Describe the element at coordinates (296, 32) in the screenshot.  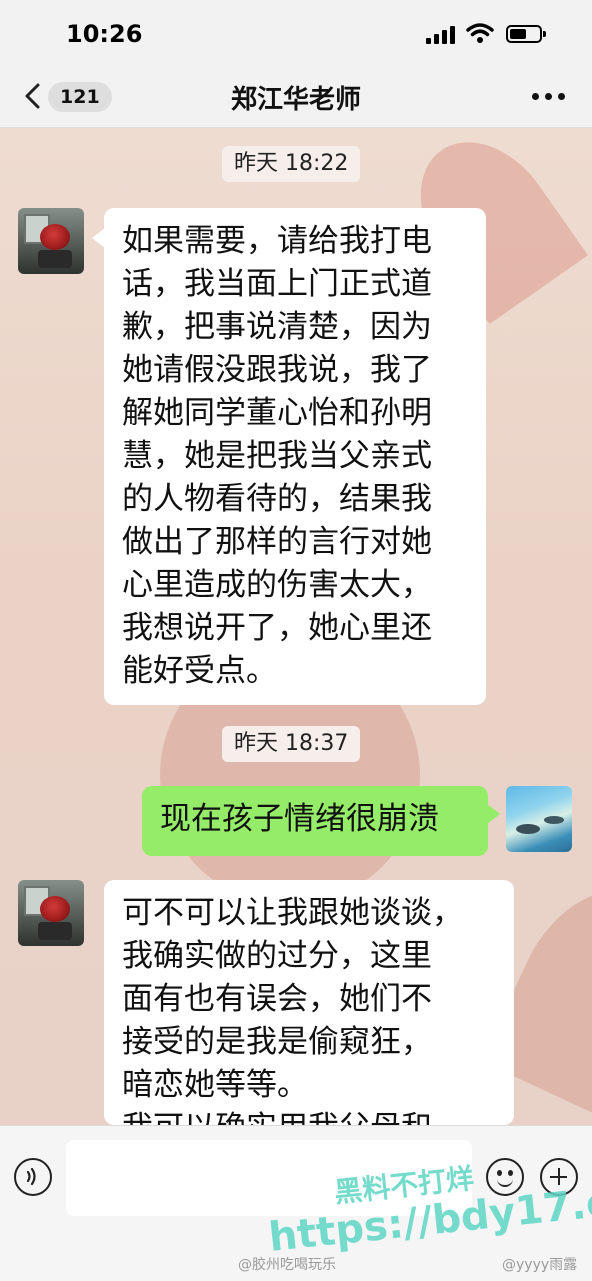
I see `status-bar: 10:26` at that location.